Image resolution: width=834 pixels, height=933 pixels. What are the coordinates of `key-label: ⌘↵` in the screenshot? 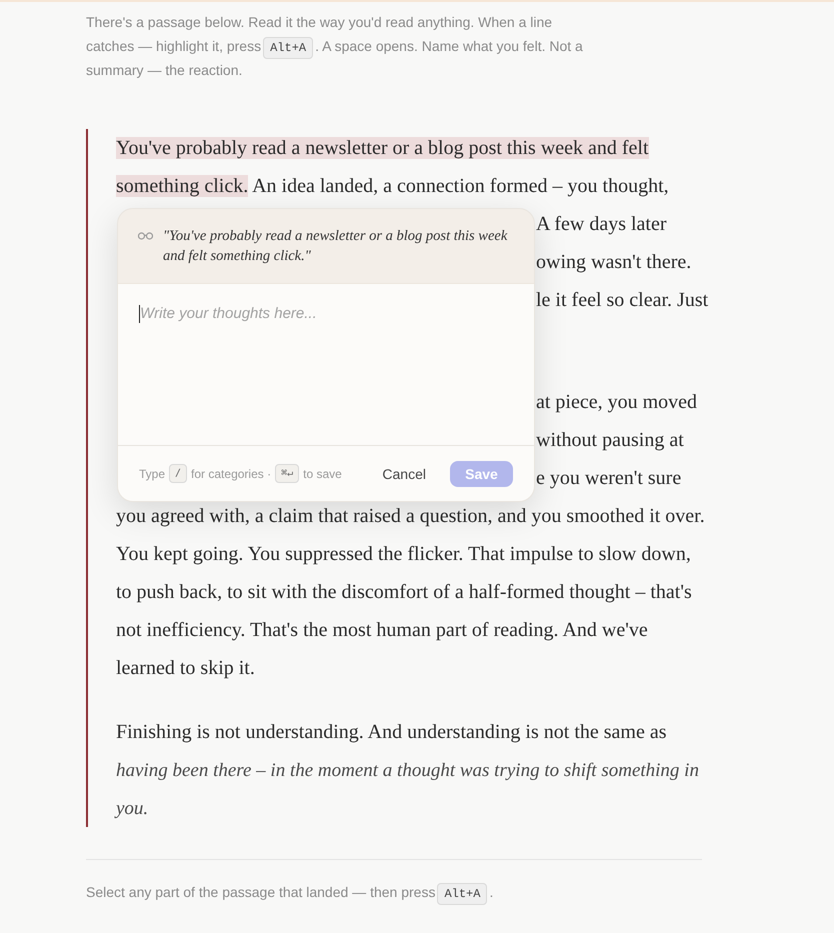 It's located at (287, 473).